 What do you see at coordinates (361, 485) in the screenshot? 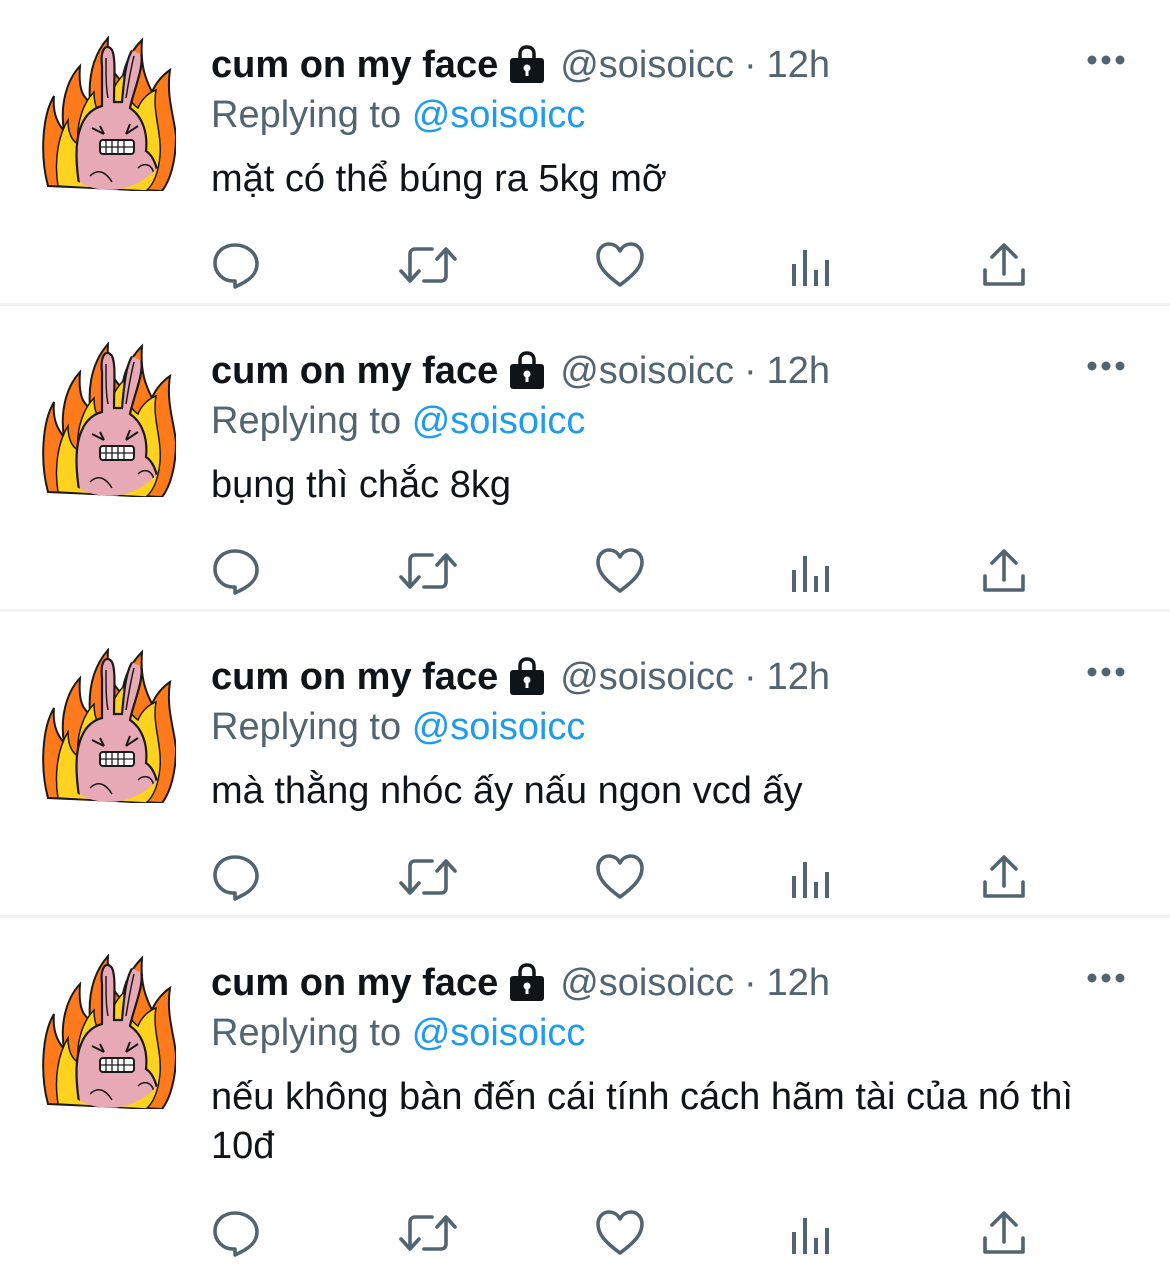
I see `tweet-text: bụng thì chắc 8kg` at bounding box center [361, 485].